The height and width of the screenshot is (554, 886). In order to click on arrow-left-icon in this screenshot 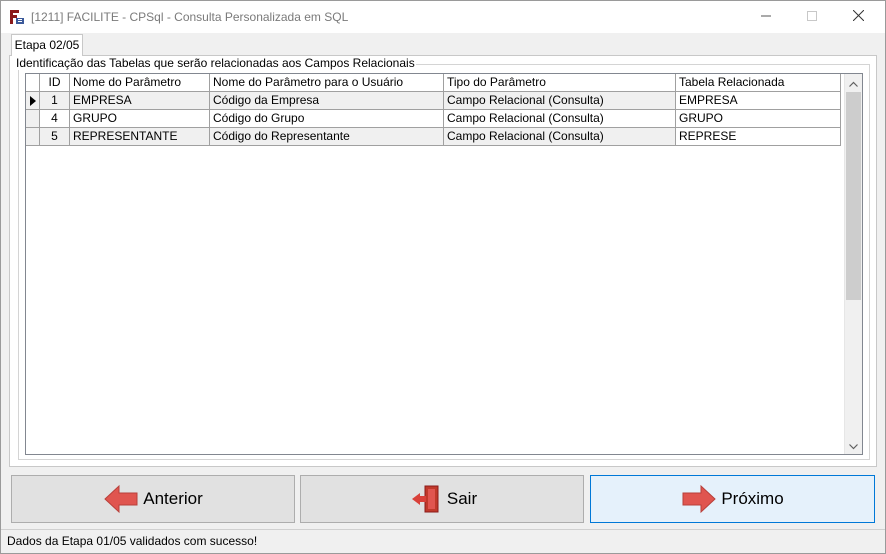, I will do `click(121, 499)`.